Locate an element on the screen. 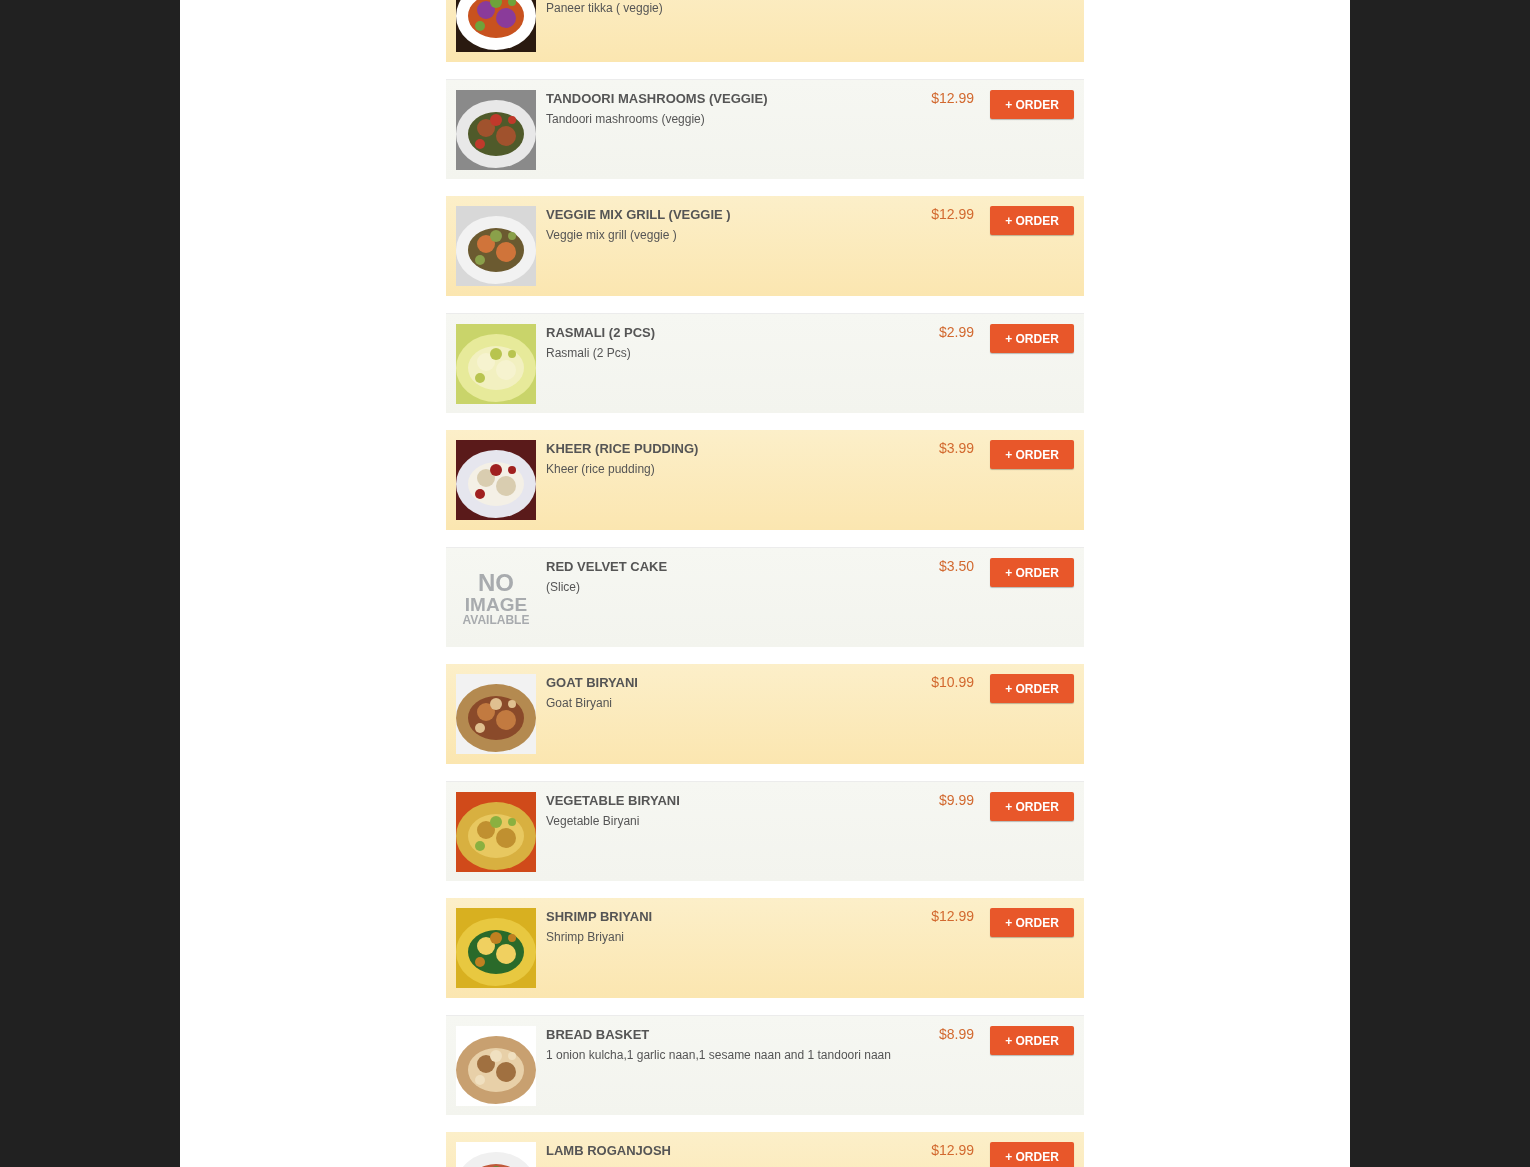 This screenshot has width=1530, height=1167. dish-description: 1 onion kulcha,1 garlic naan,1 sesame naan and 1 tandoori naan is located at coordinates (719, 1055).